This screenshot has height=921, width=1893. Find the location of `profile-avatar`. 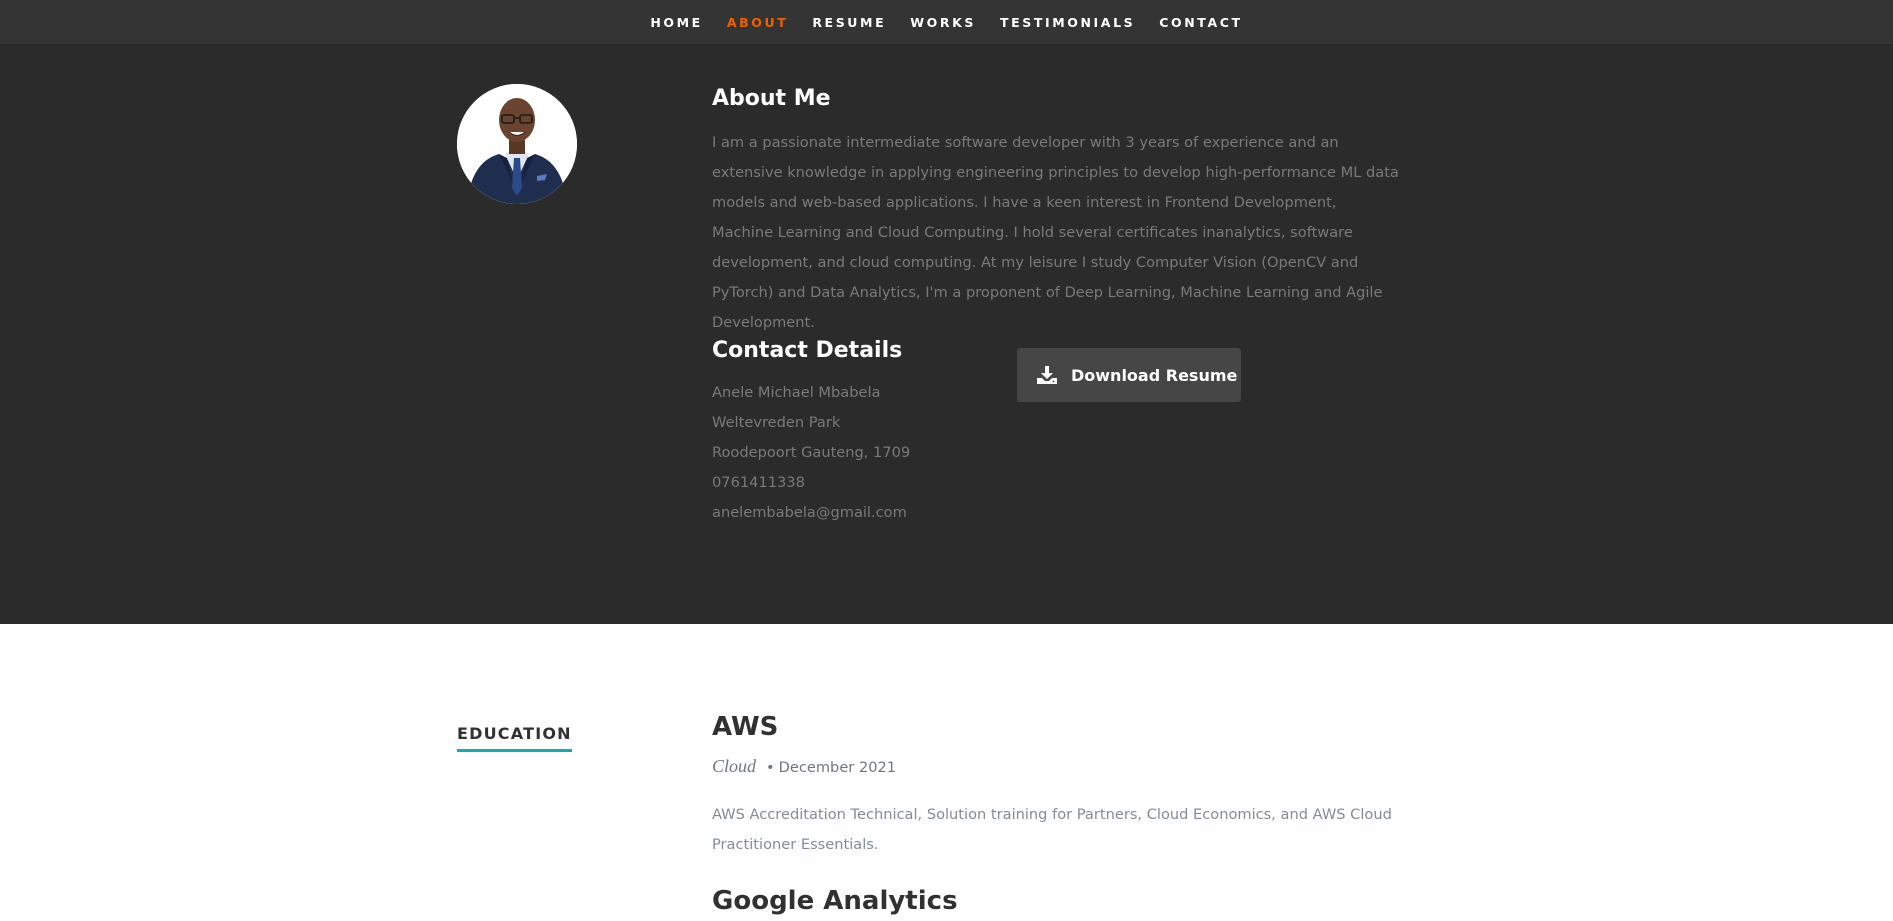

profile-avatar is located at coordinates (517, 144).